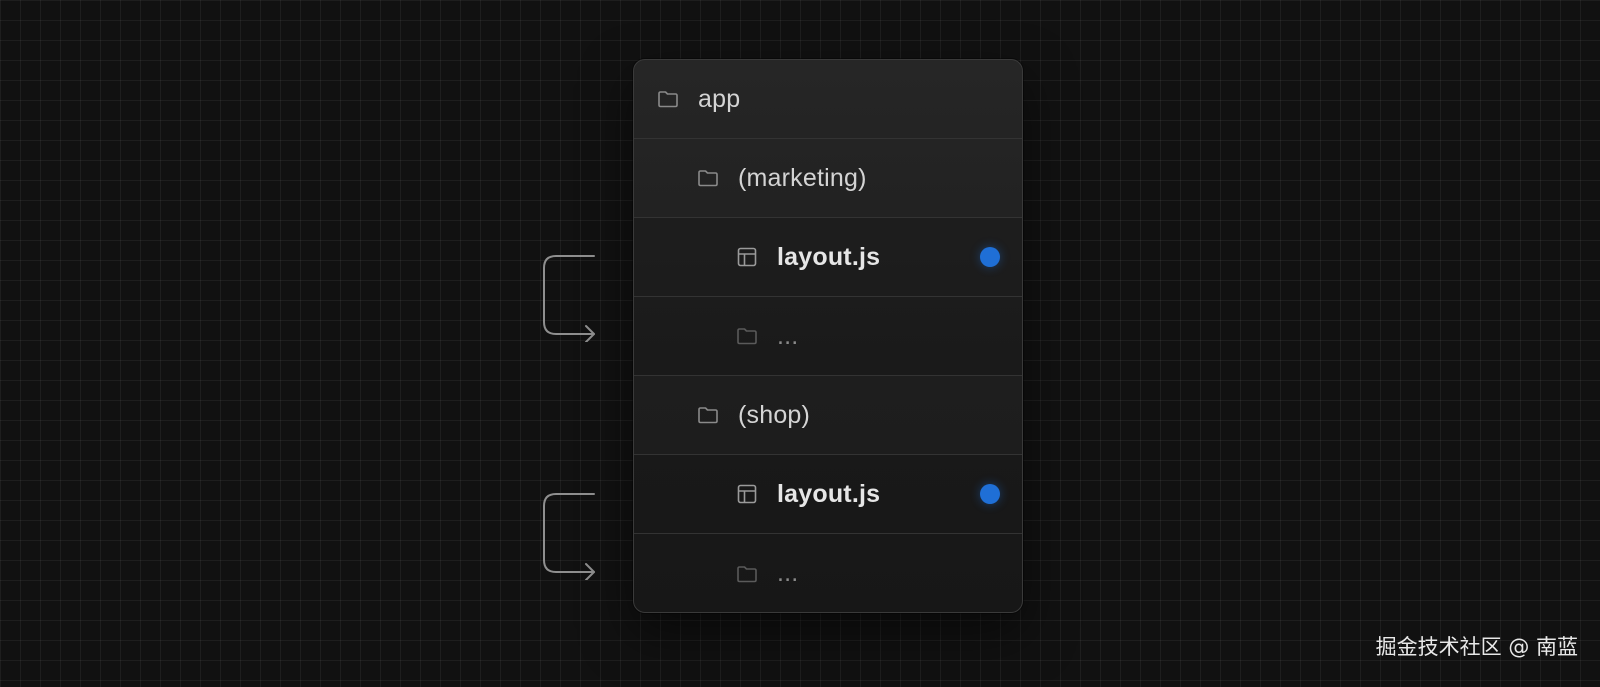 The width and height of the screenshot is (1600, 687). I want to click on tree-row-label: (shop), so click(774, 414).